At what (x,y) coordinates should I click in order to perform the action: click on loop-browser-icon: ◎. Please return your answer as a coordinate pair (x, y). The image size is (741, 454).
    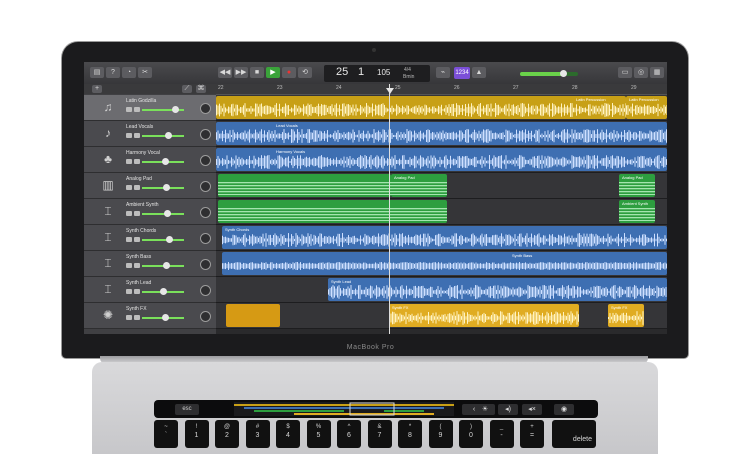
    Looking at the image, I should click on (641, 72).